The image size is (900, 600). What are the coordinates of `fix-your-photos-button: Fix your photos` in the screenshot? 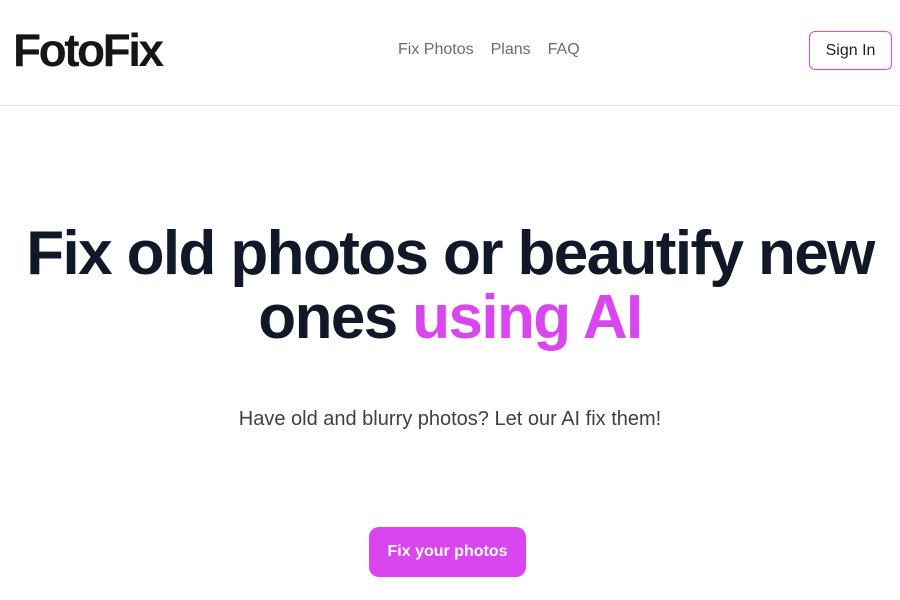 It's located at (447, 552).